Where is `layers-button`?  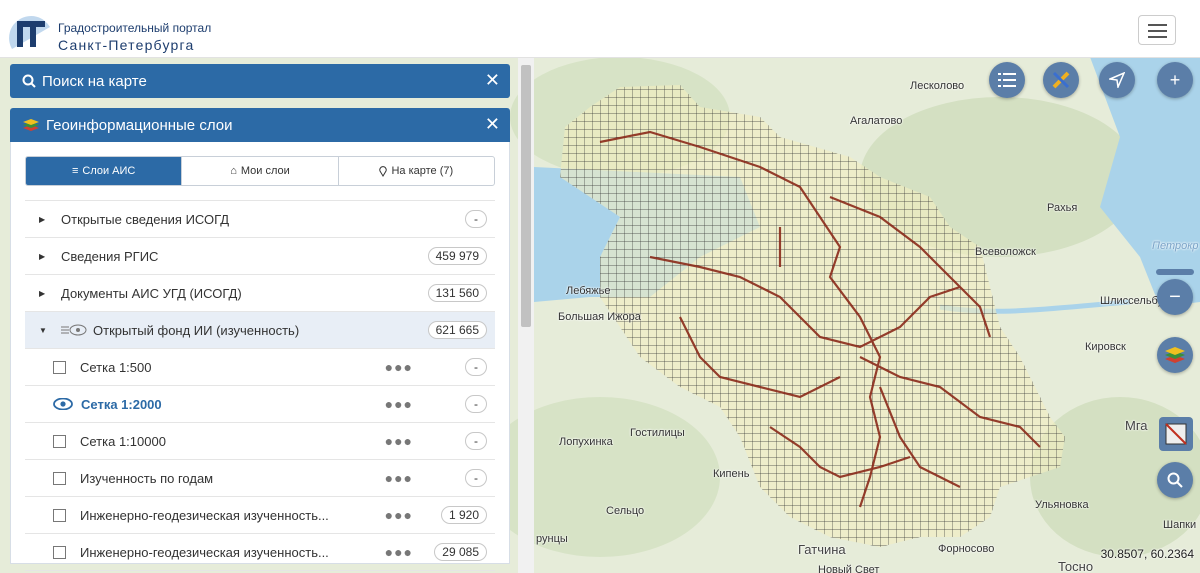
layers-button is located at coordinates (1175, 355).